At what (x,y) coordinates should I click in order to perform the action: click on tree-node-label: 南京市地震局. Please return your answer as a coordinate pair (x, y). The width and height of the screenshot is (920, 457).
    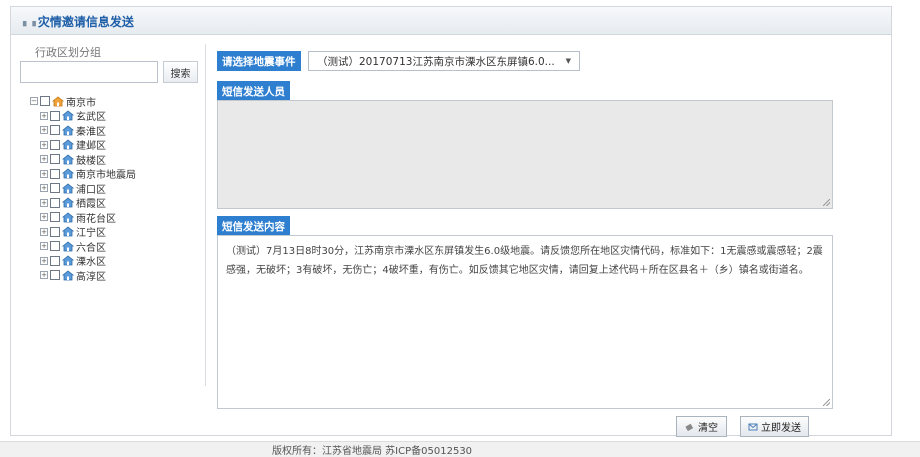
    Looking at the image, I should click on (106, 176).